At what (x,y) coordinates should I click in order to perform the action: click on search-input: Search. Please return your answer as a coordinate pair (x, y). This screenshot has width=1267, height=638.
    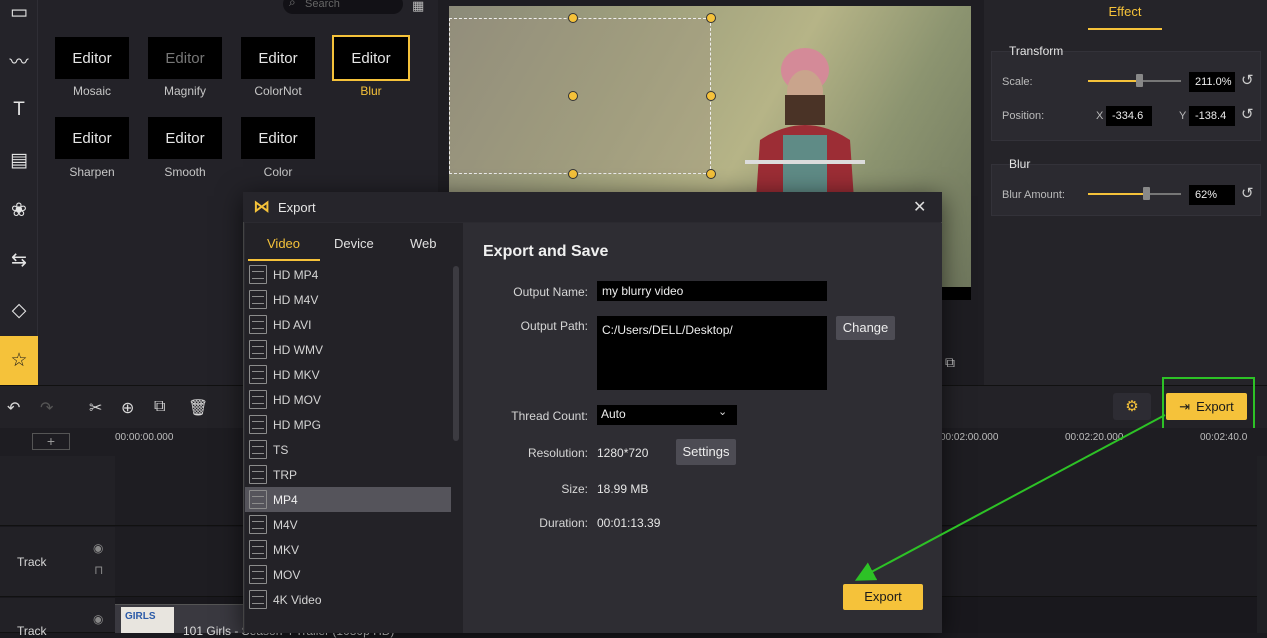
    Looking at the image, I should click on (343, 7).